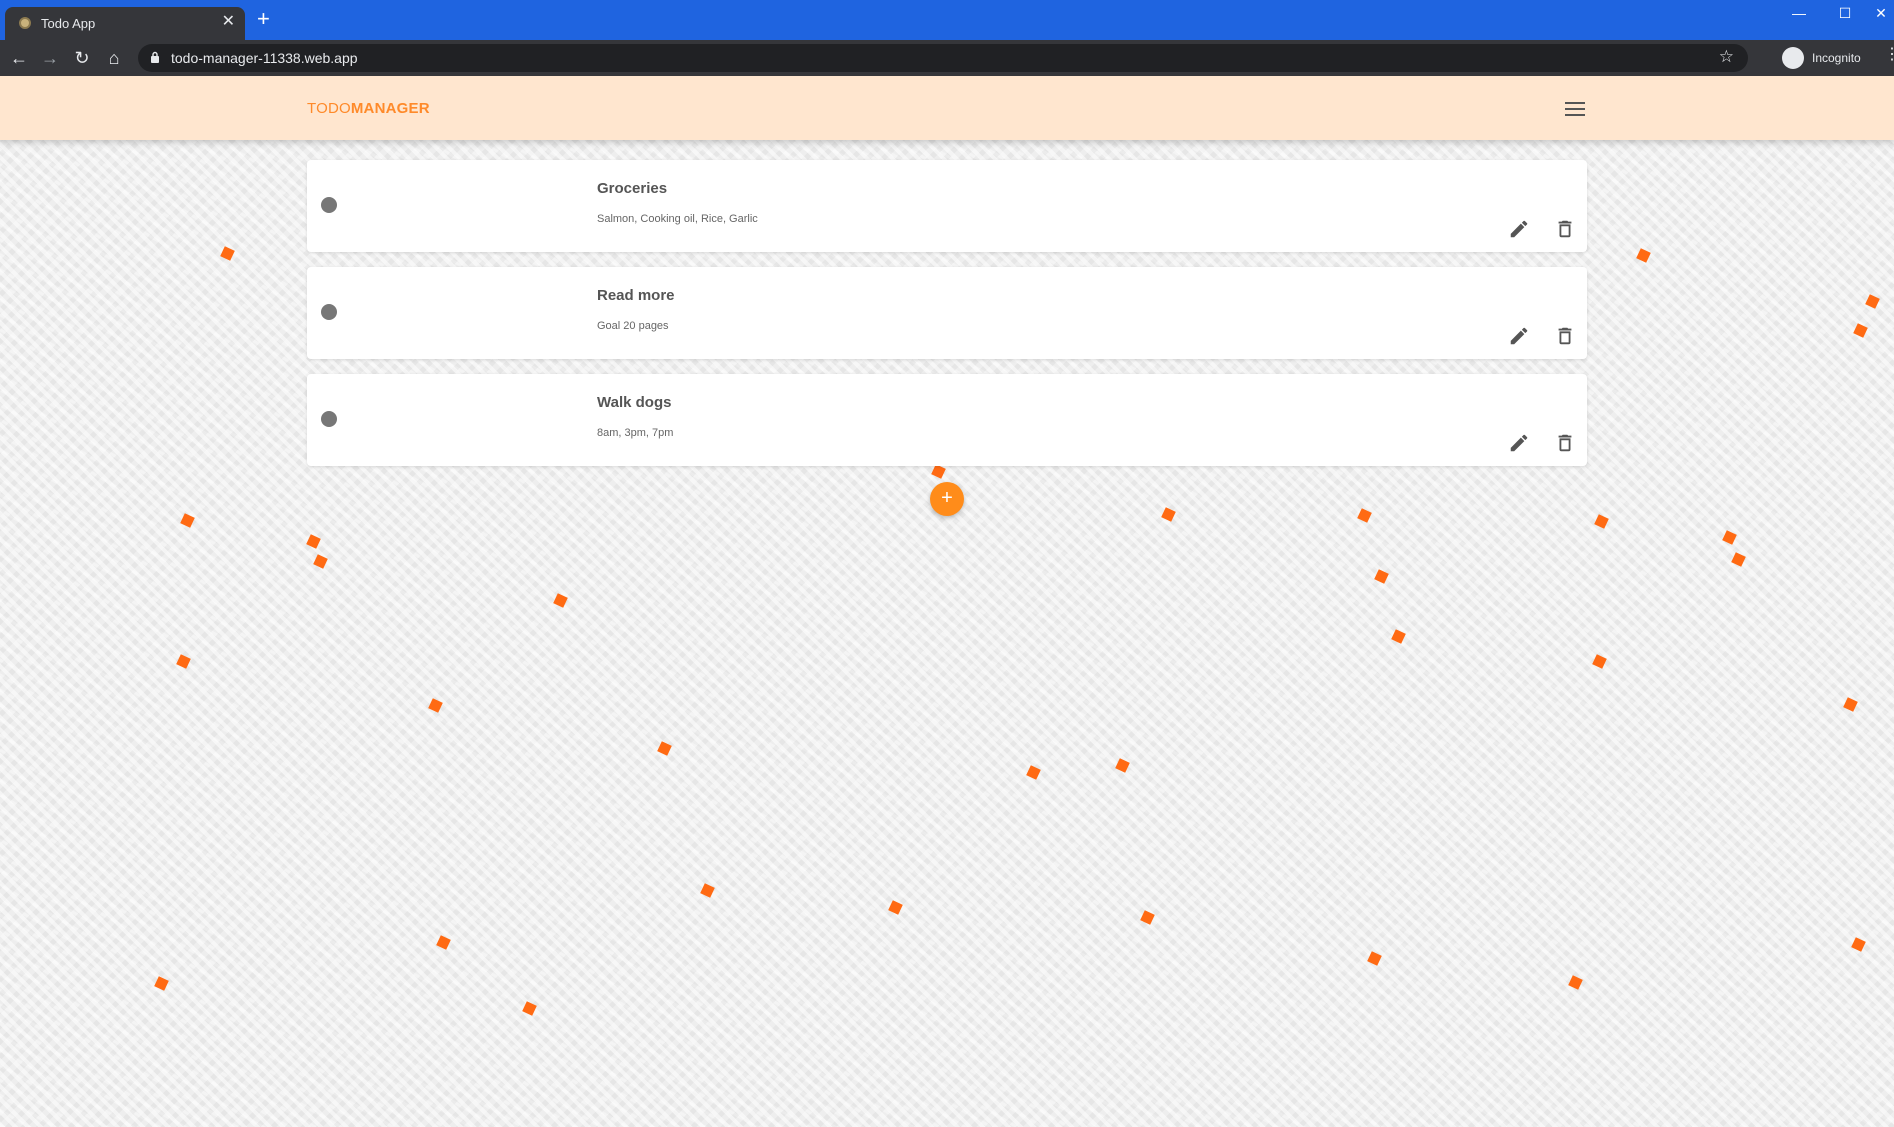 The height and width of the screenshot is (1127, 1894). Describe the element at coordinates (50, 58) in the screenshot. I see `forward-arrow-icon: →` at that location.